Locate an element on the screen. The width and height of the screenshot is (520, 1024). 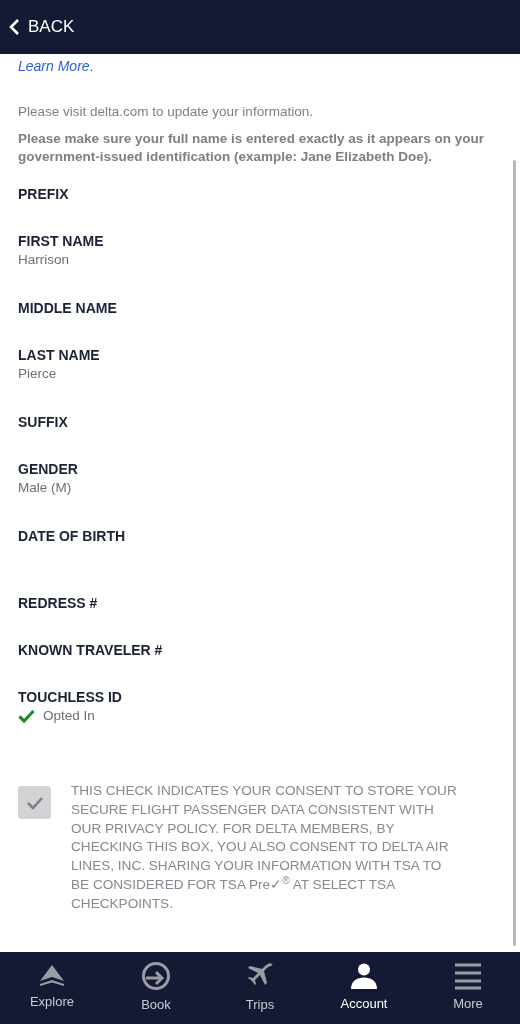
field-label: SUFFIX is located at coordinates (43, 422).